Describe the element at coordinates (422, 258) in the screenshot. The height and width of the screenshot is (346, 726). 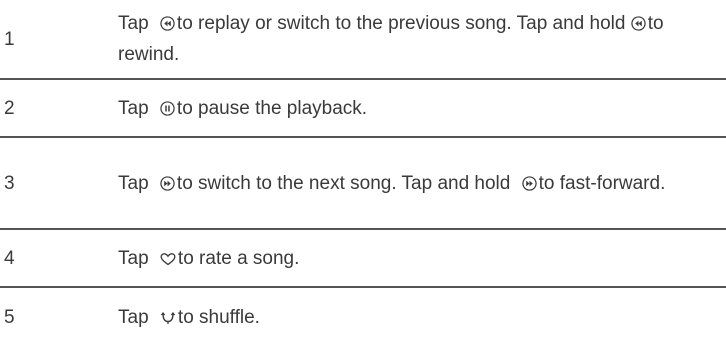
I see `row-description: Tap to rate a song.` at that location.